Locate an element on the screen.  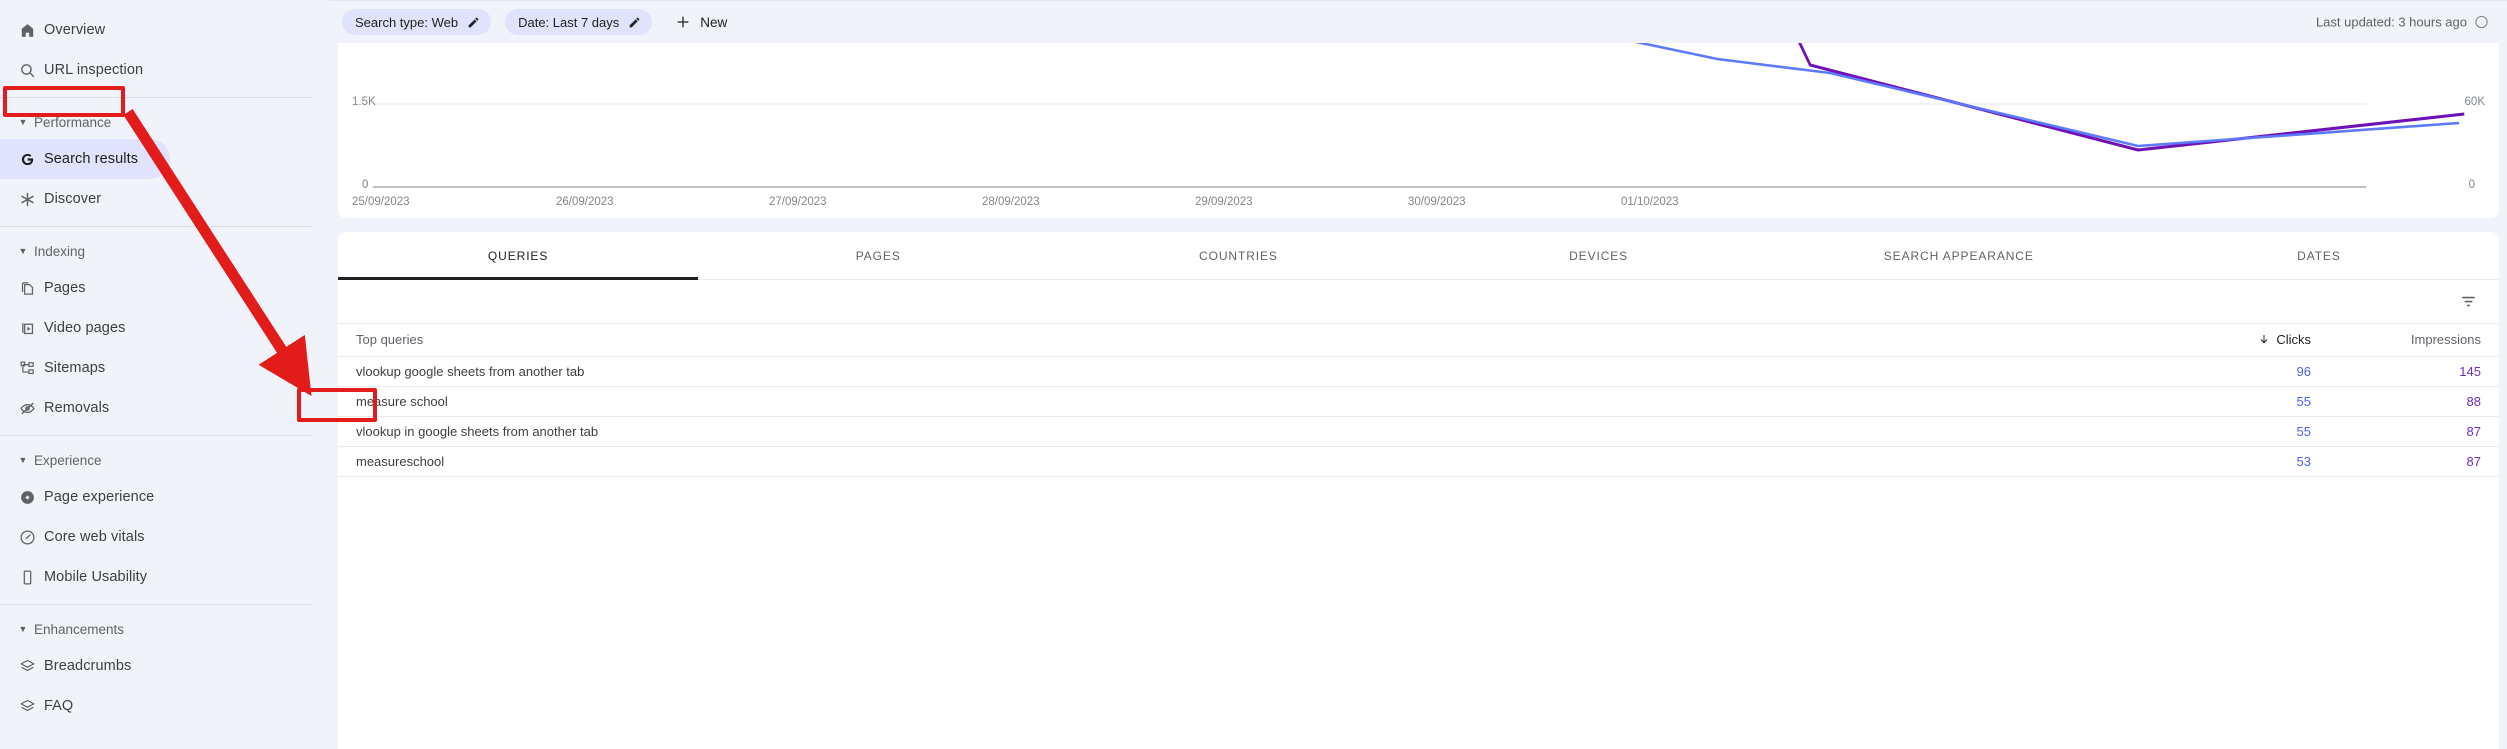
tab-label: QUERIES is located at coordinates (518, 255).